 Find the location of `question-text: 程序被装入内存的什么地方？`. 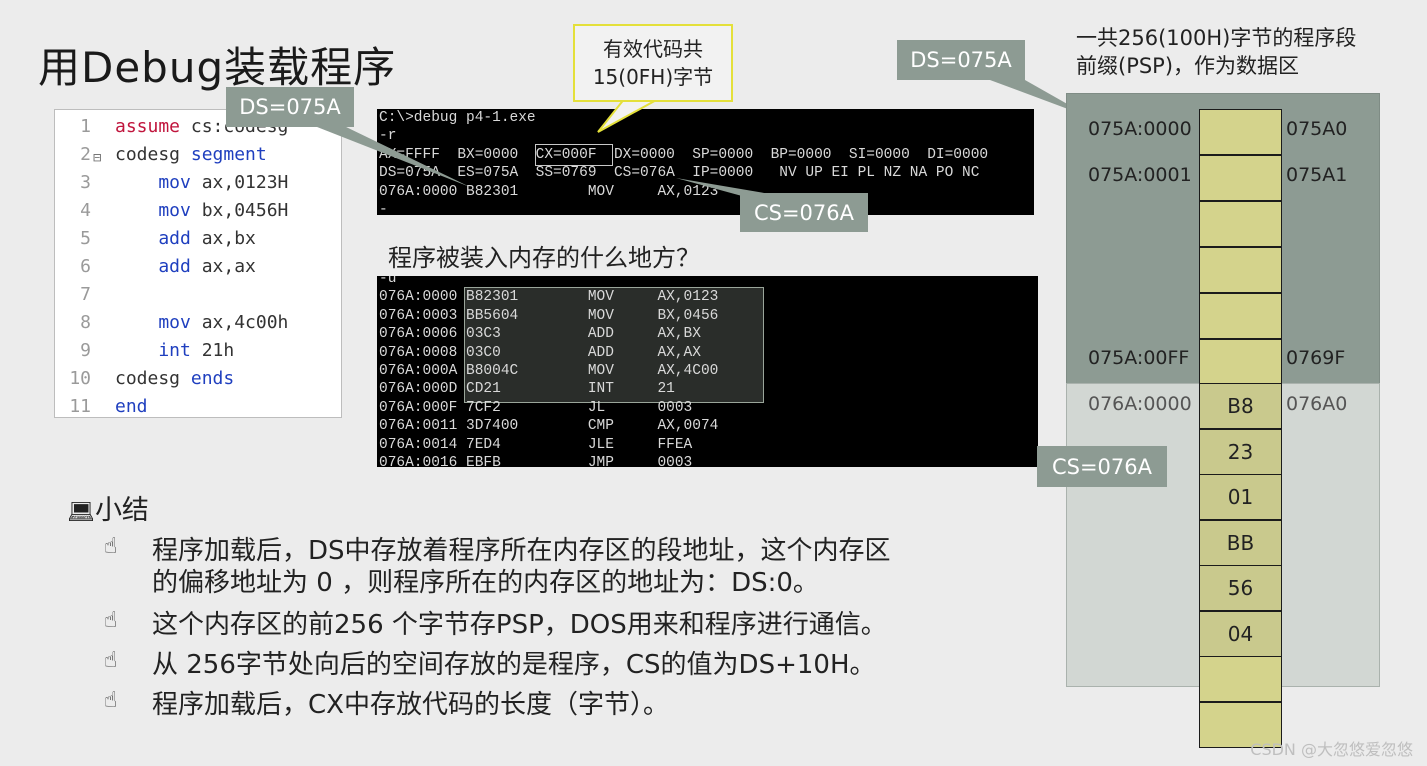

question-text: 程序被装入内存的什么地方？ is located at coordinates (544, 258).